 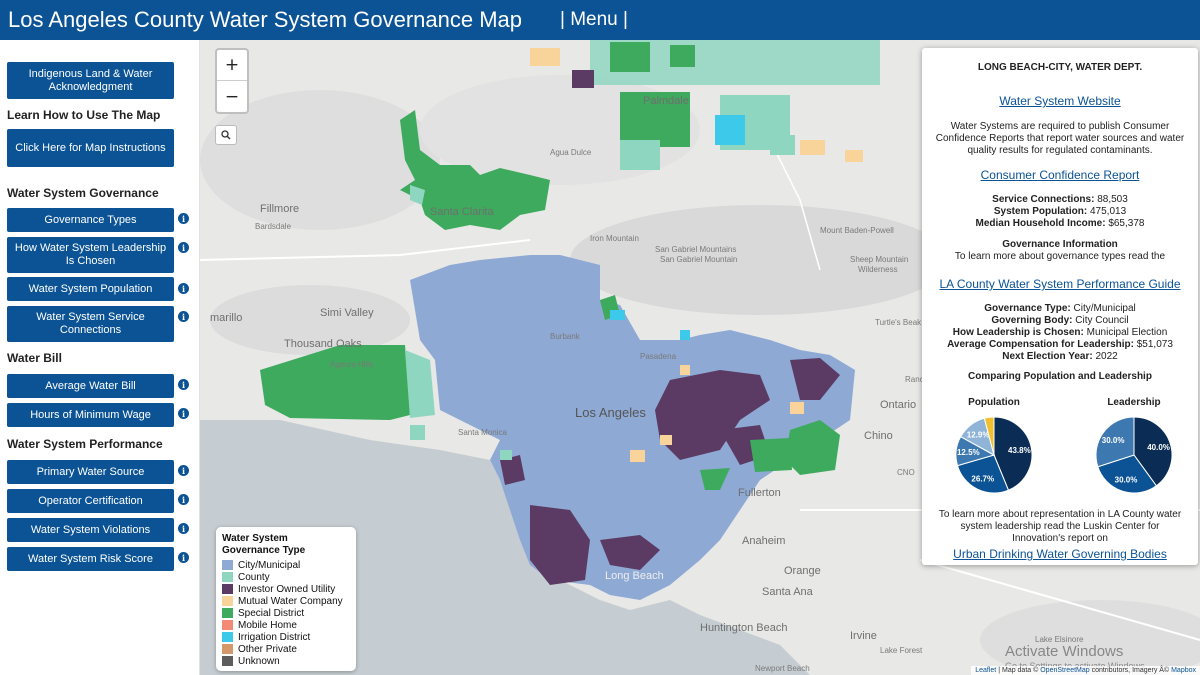 I want to click on legend-title-line1: Water System, so click(x=255, y=538).